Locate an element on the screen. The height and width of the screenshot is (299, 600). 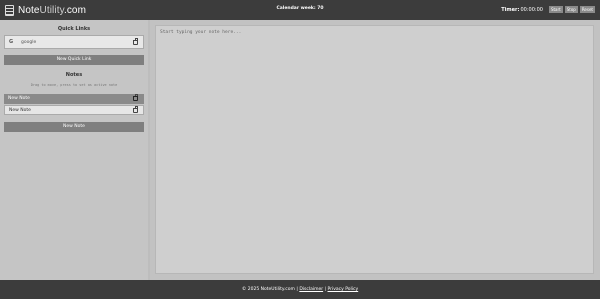
footer-copyright: © 2025 NoteUtility.com | is located at coordinates (269, 289).